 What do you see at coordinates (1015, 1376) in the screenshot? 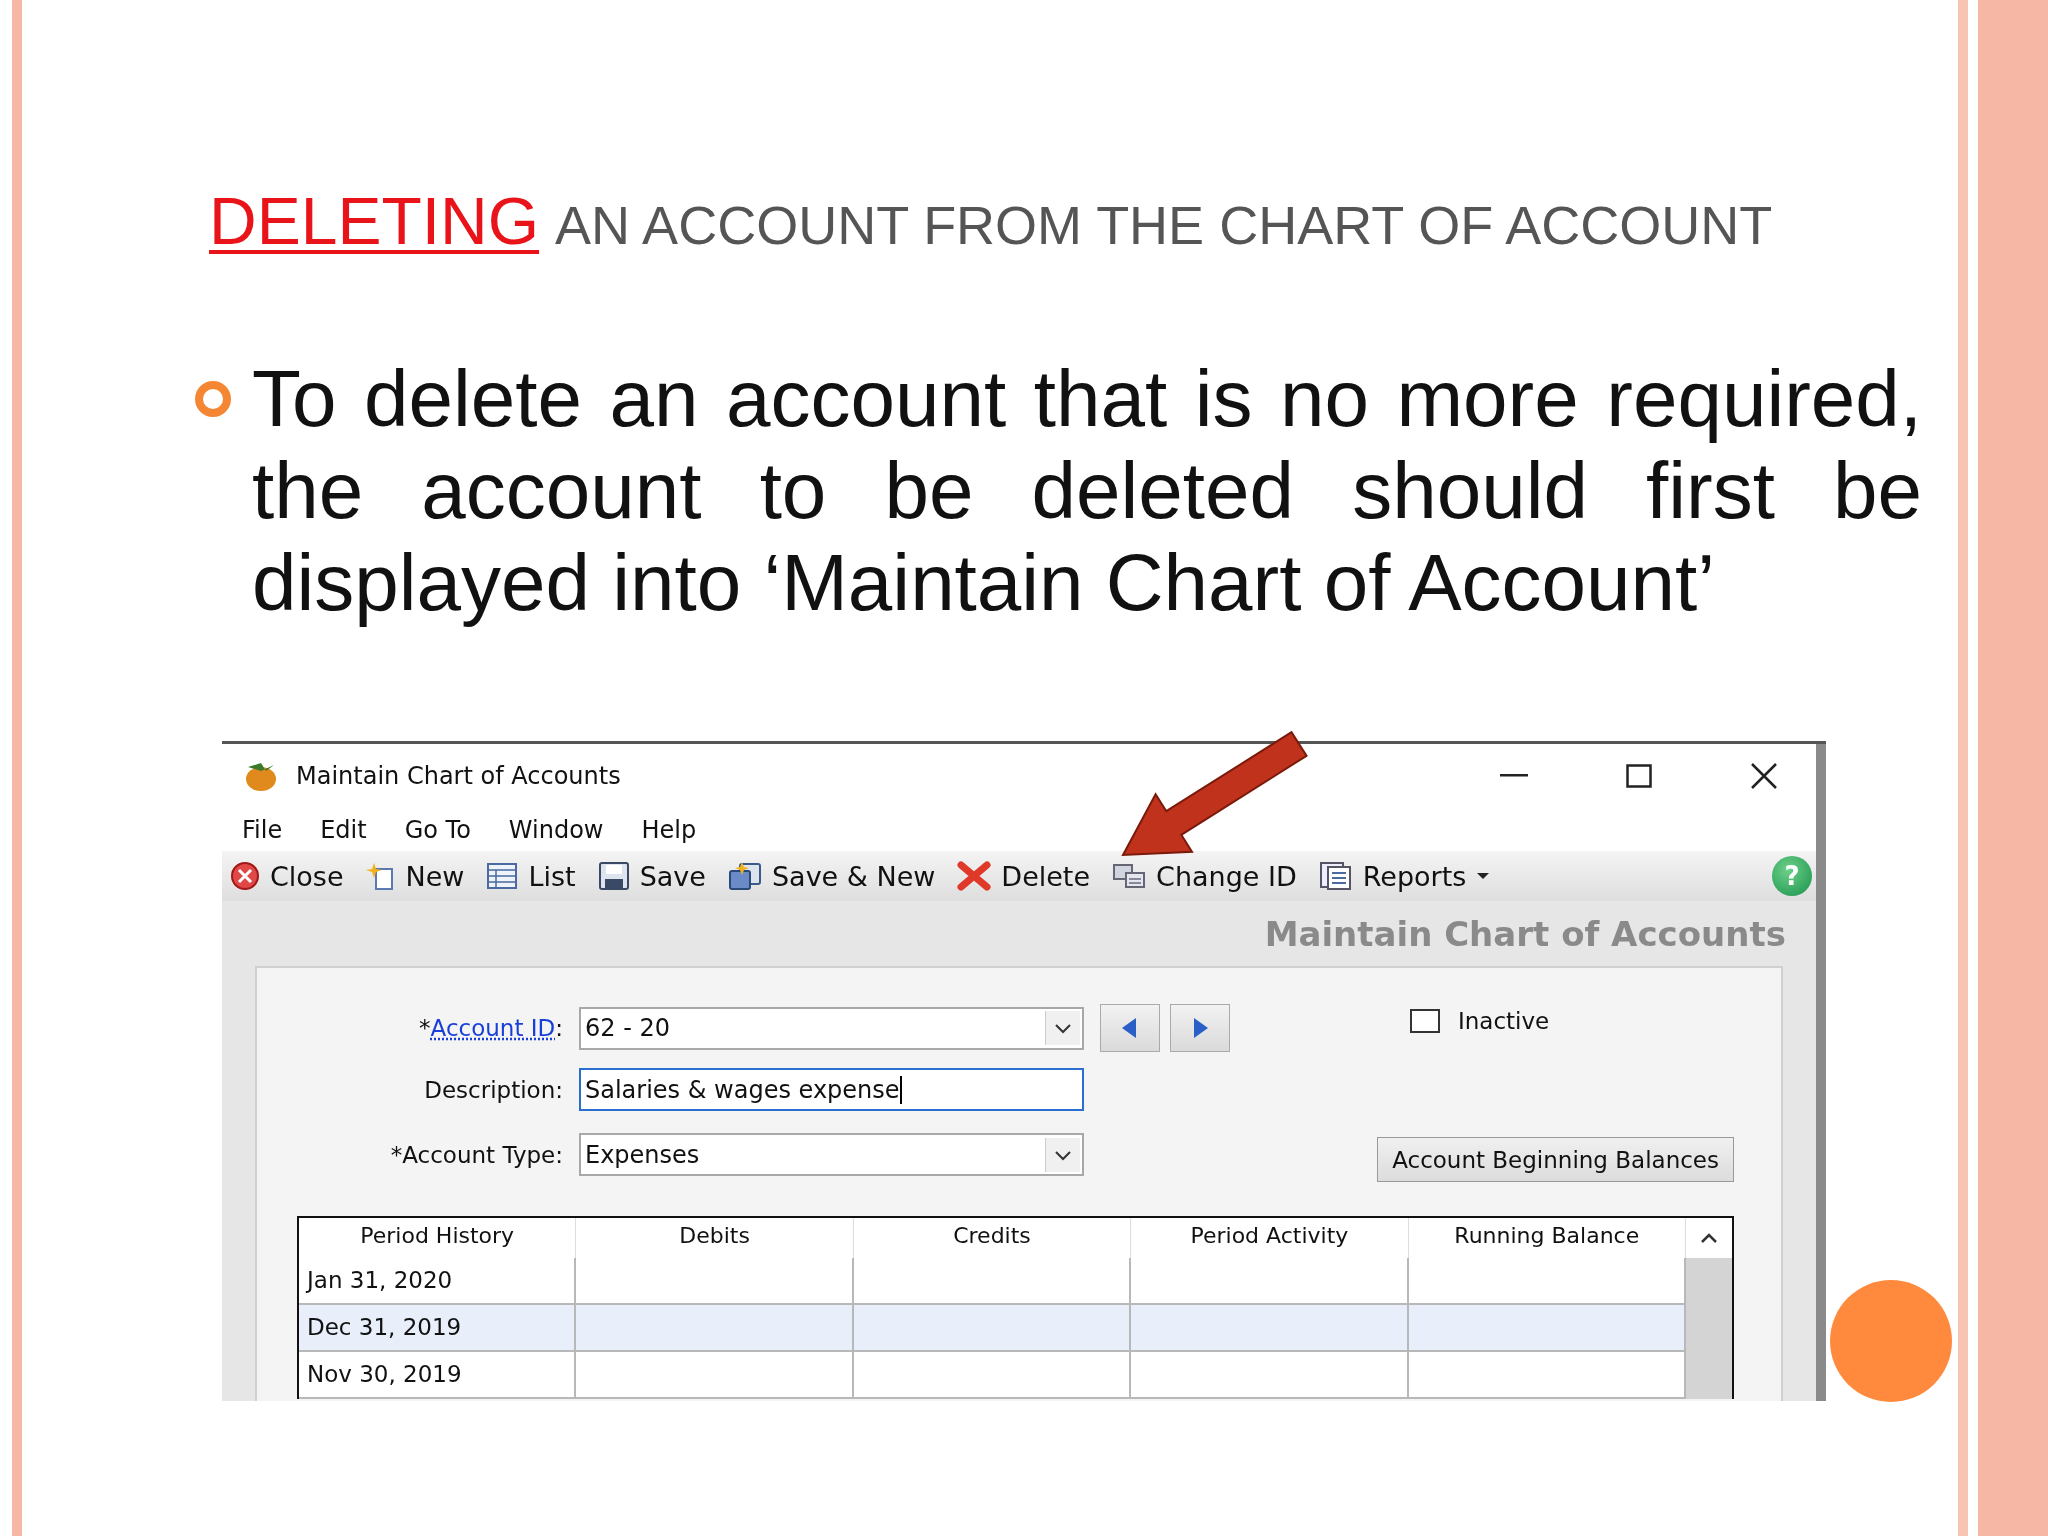
I see `table-row: Nov 30, 2019` at bounding box center [1015, 1376].